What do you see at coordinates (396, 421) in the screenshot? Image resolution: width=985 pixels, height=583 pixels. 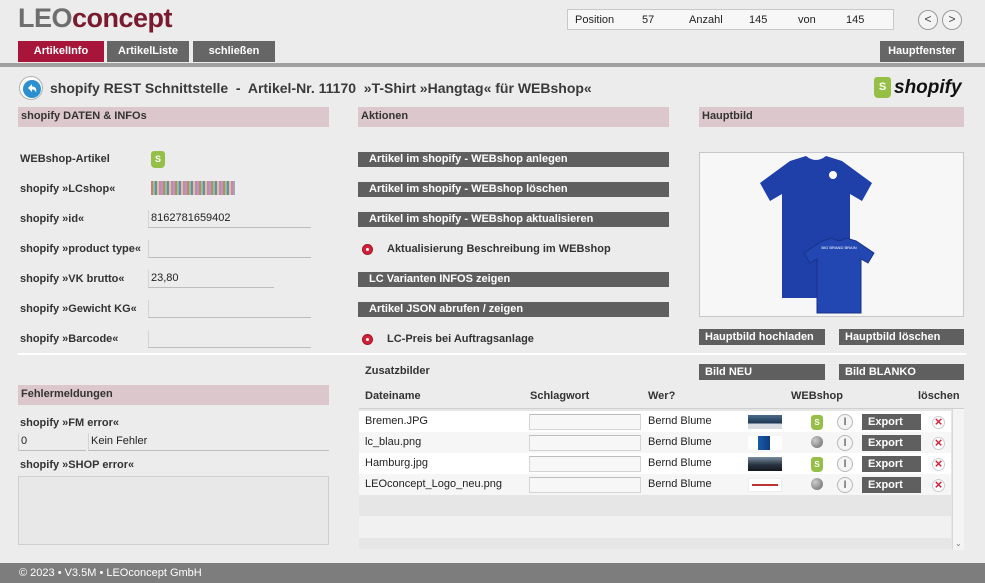 I see `row-filename: Bremen.JPG` at bounding box center [396, 421].